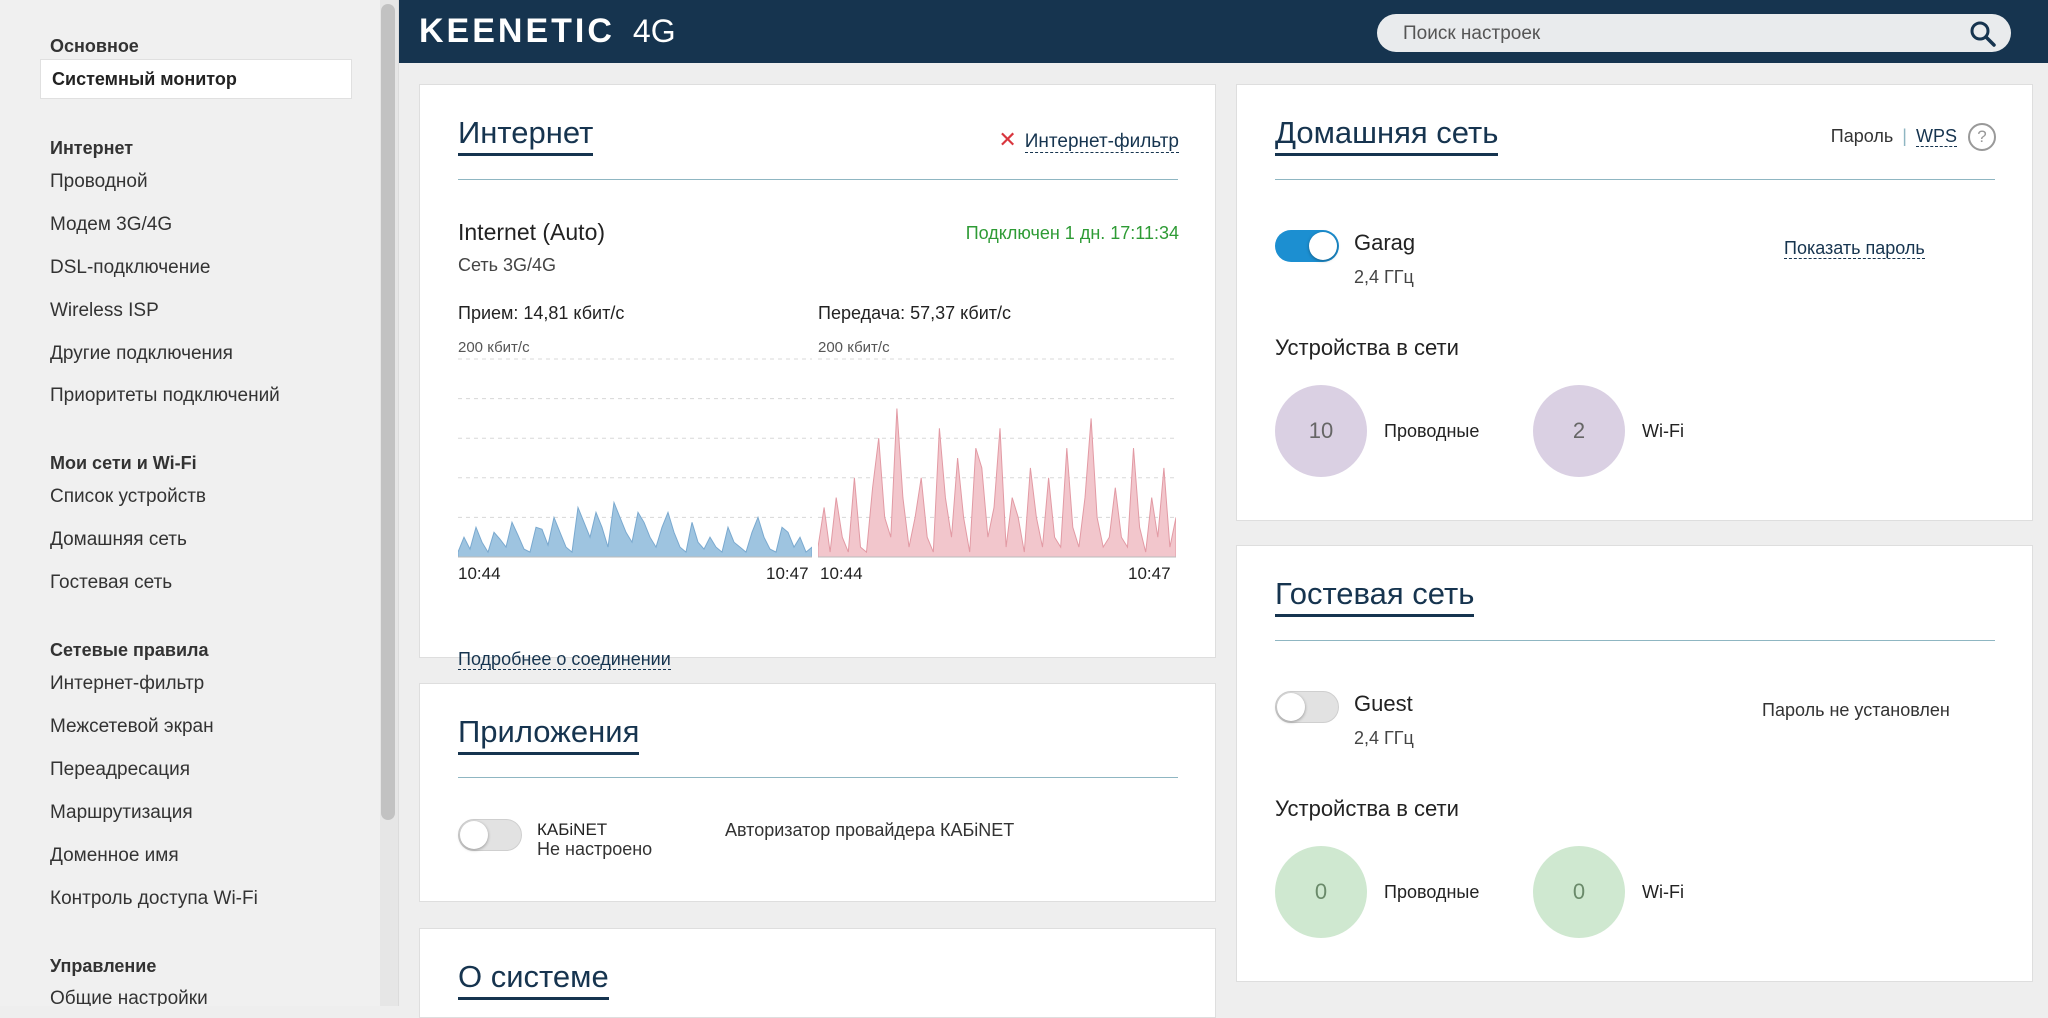 This screenshot has width=2048, height=1018. Describe the element at coordinates (549, 734) in the screenshot. I see `applications-title: Приложения` at that location.